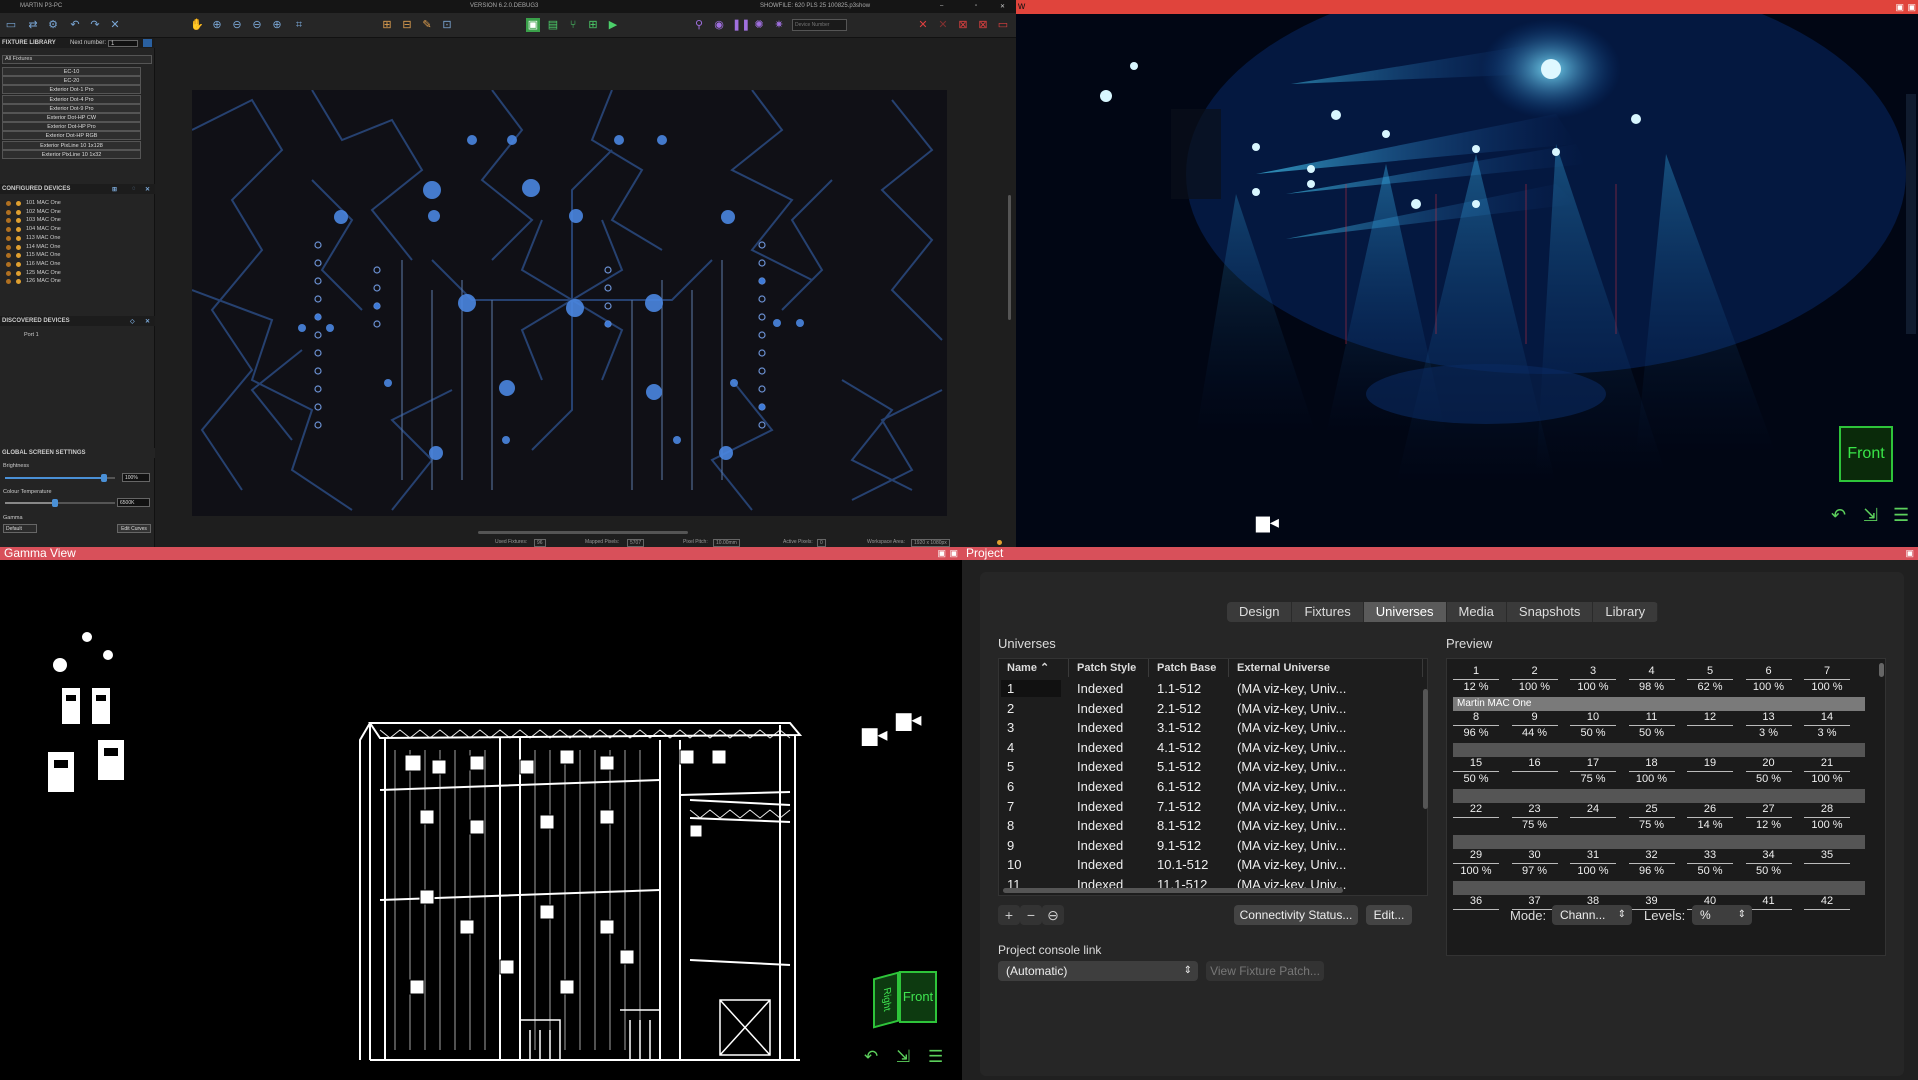 The height and width of the screenshot is (1080, 1918). What do you see at coordinates (136, 477) in the screenshot?
I see `brightness-value: 100%` at bounding box center [136, 477].